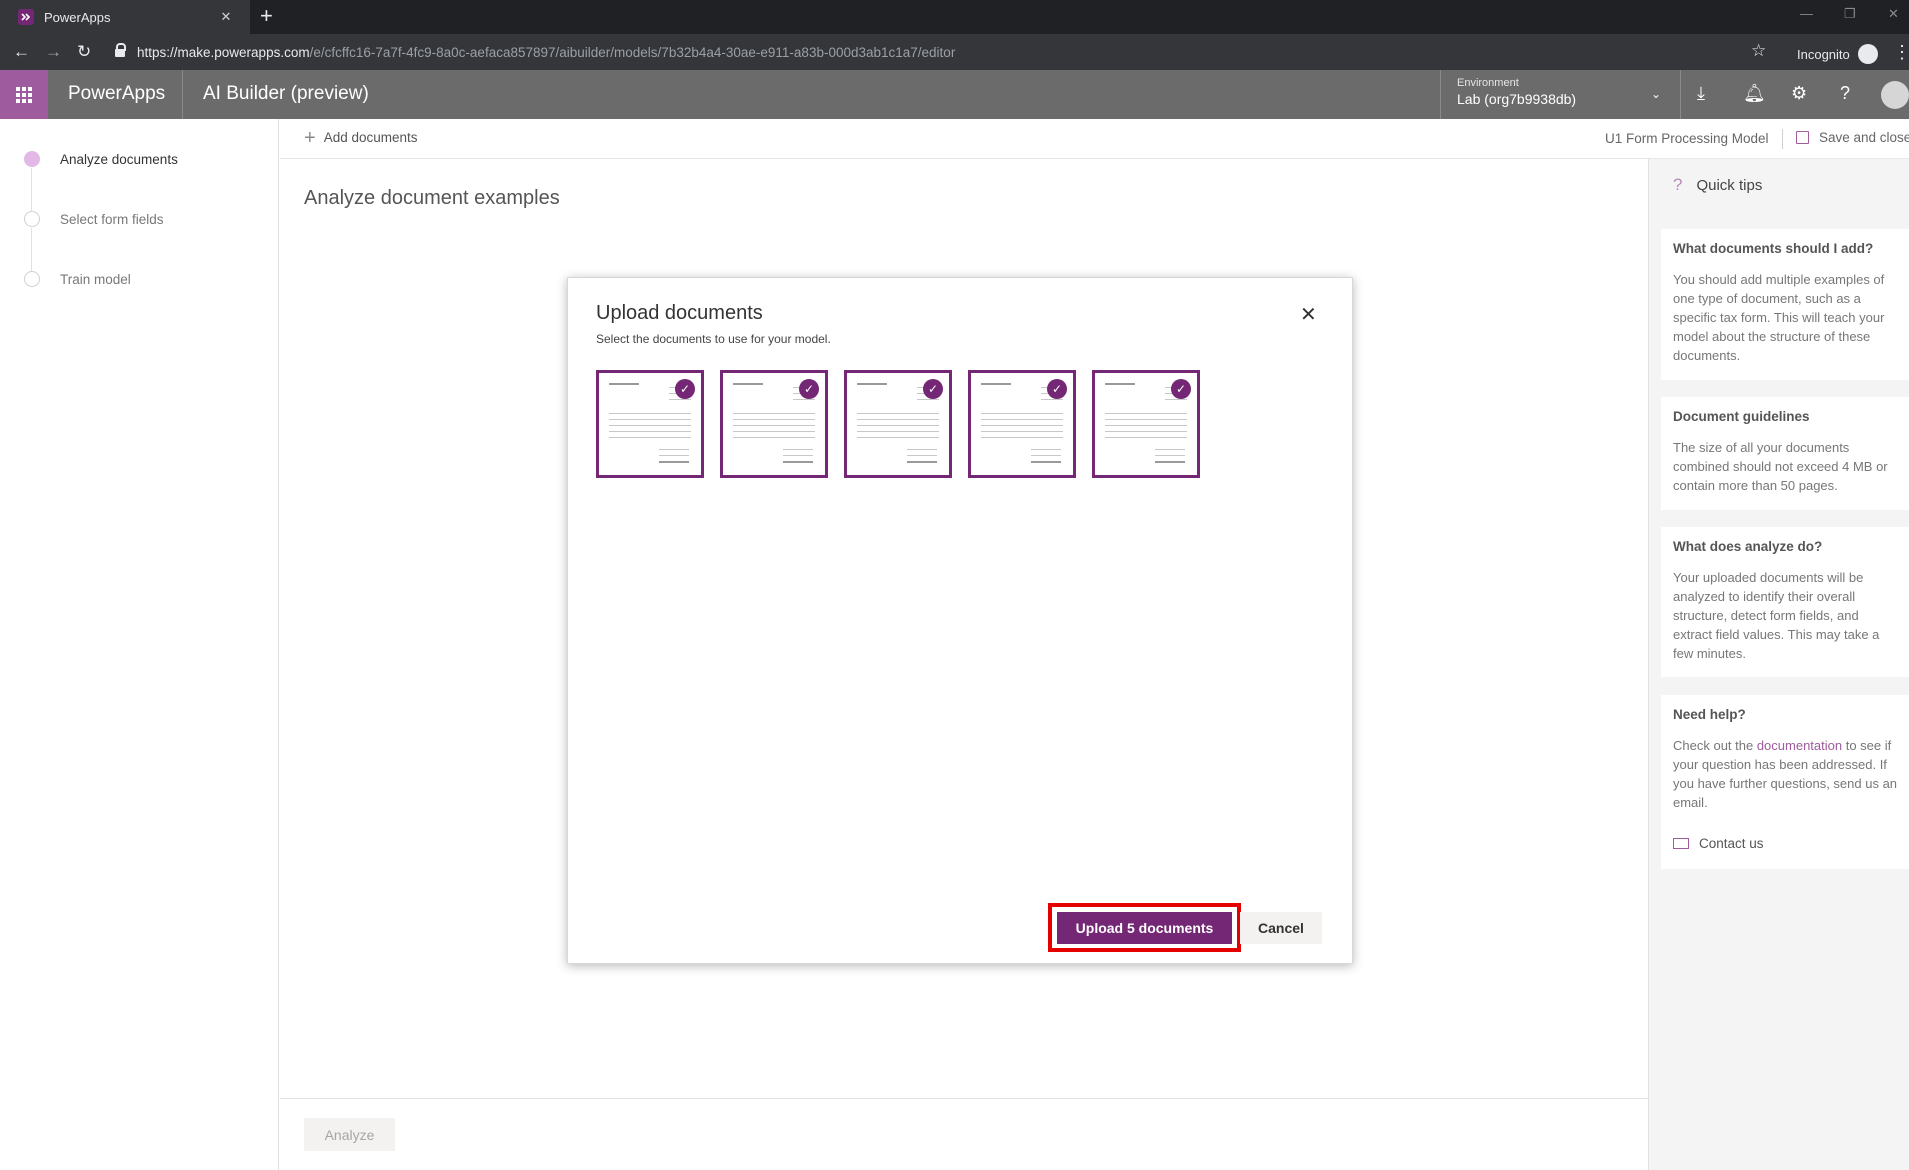 This screenshot has height=1170, width=1909. I want to click on waffle-icon, so click(24, 94).